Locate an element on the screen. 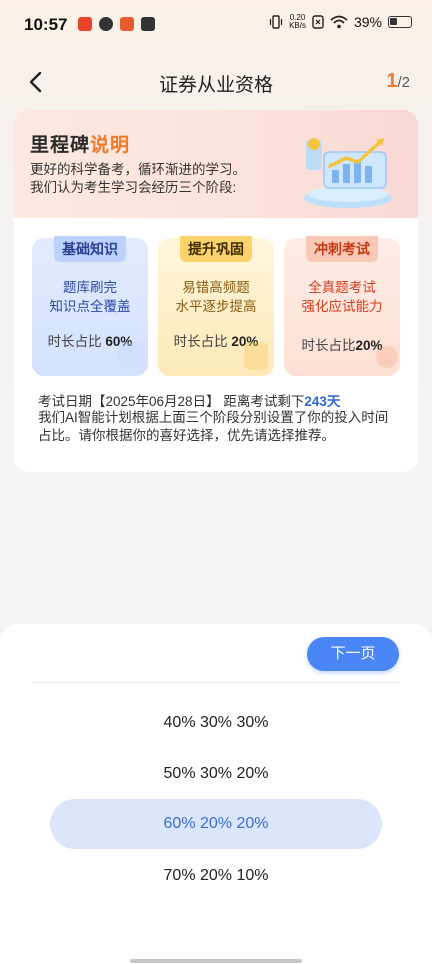  status-right: 0.20 KB/s 39% is located at coordinates (340, 22).